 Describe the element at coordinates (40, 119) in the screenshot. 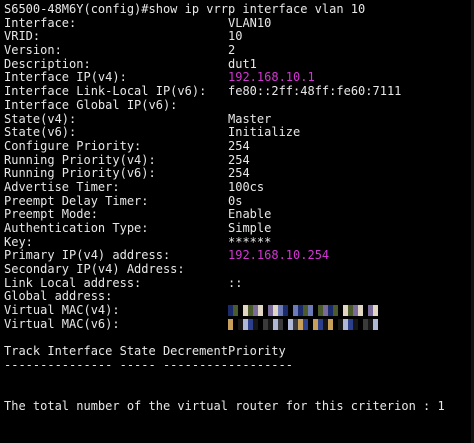

I see `key-state-v4: State(v4):` at that location.